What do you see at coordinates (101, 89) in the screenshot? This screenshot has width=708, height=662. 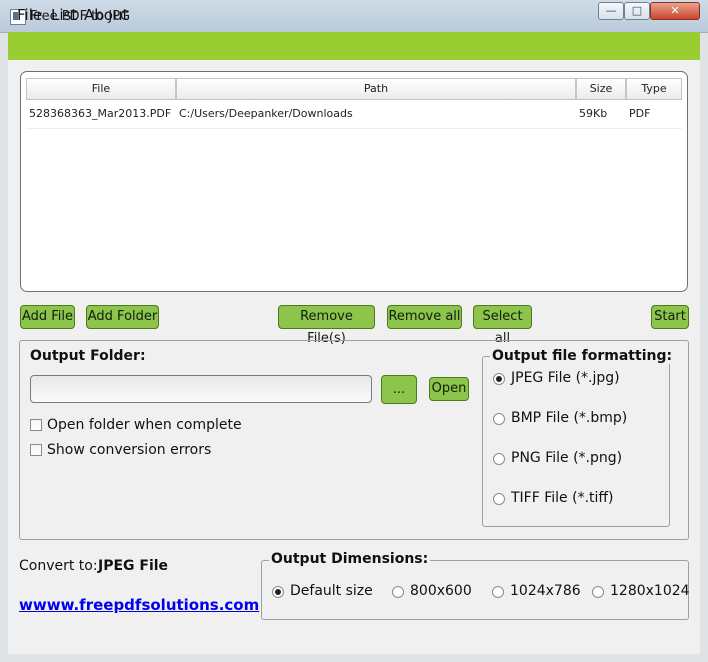 I see `column-header-file: File` at bounding box center [101, 89].